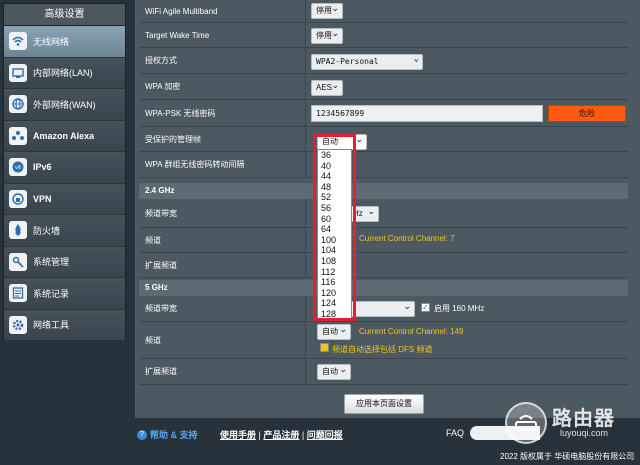 This screenshot has height=465, width=640. I want to click on dropdown-option: 108, so click(334, 261).